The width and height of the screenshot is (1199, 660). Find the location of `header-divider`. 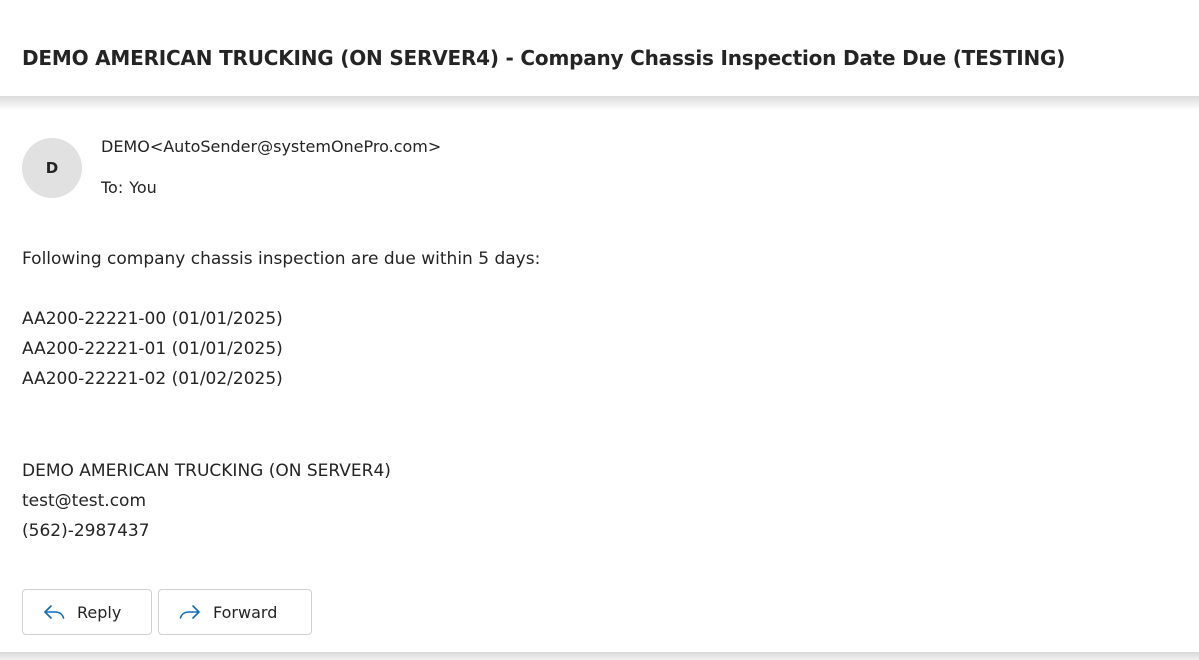

header-divider is located at coordinates (599, 103).